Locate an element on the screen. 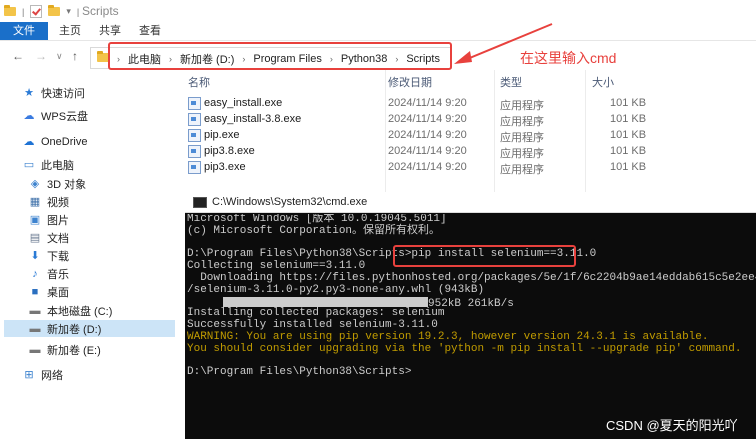 This screenshot has height=439, width=756. nav-item-label: OneDrive is located at coordinates (64, 141).